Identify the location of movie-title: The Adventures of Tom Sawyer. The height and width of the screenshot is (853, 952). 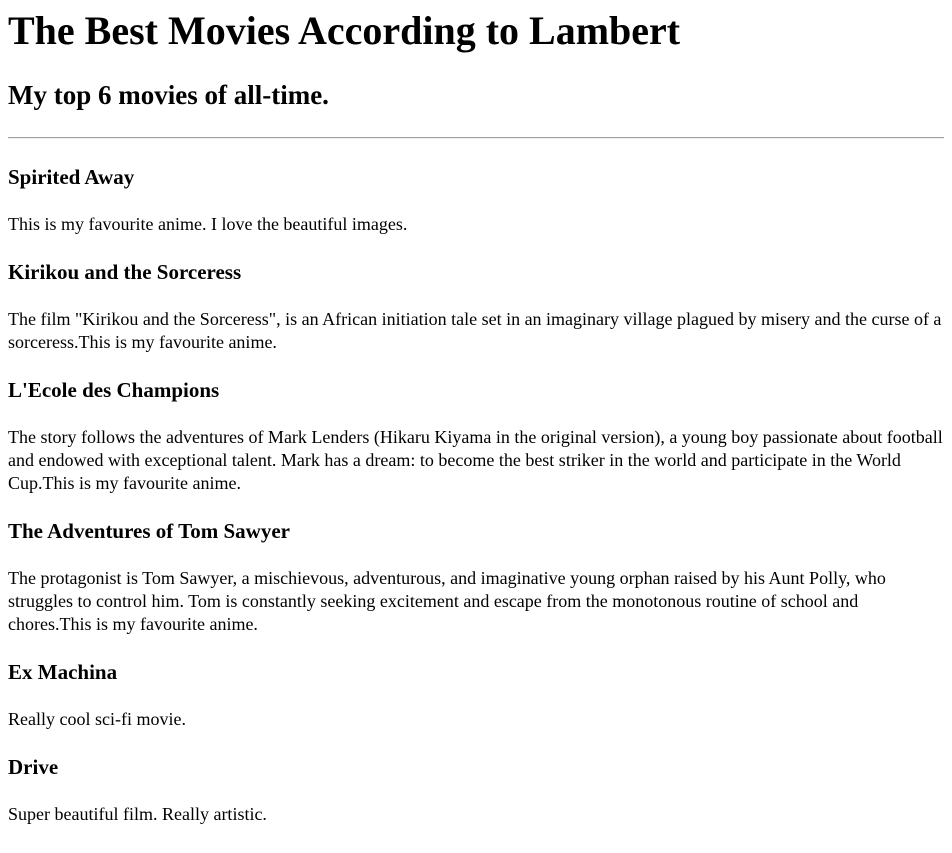
(149, 531).